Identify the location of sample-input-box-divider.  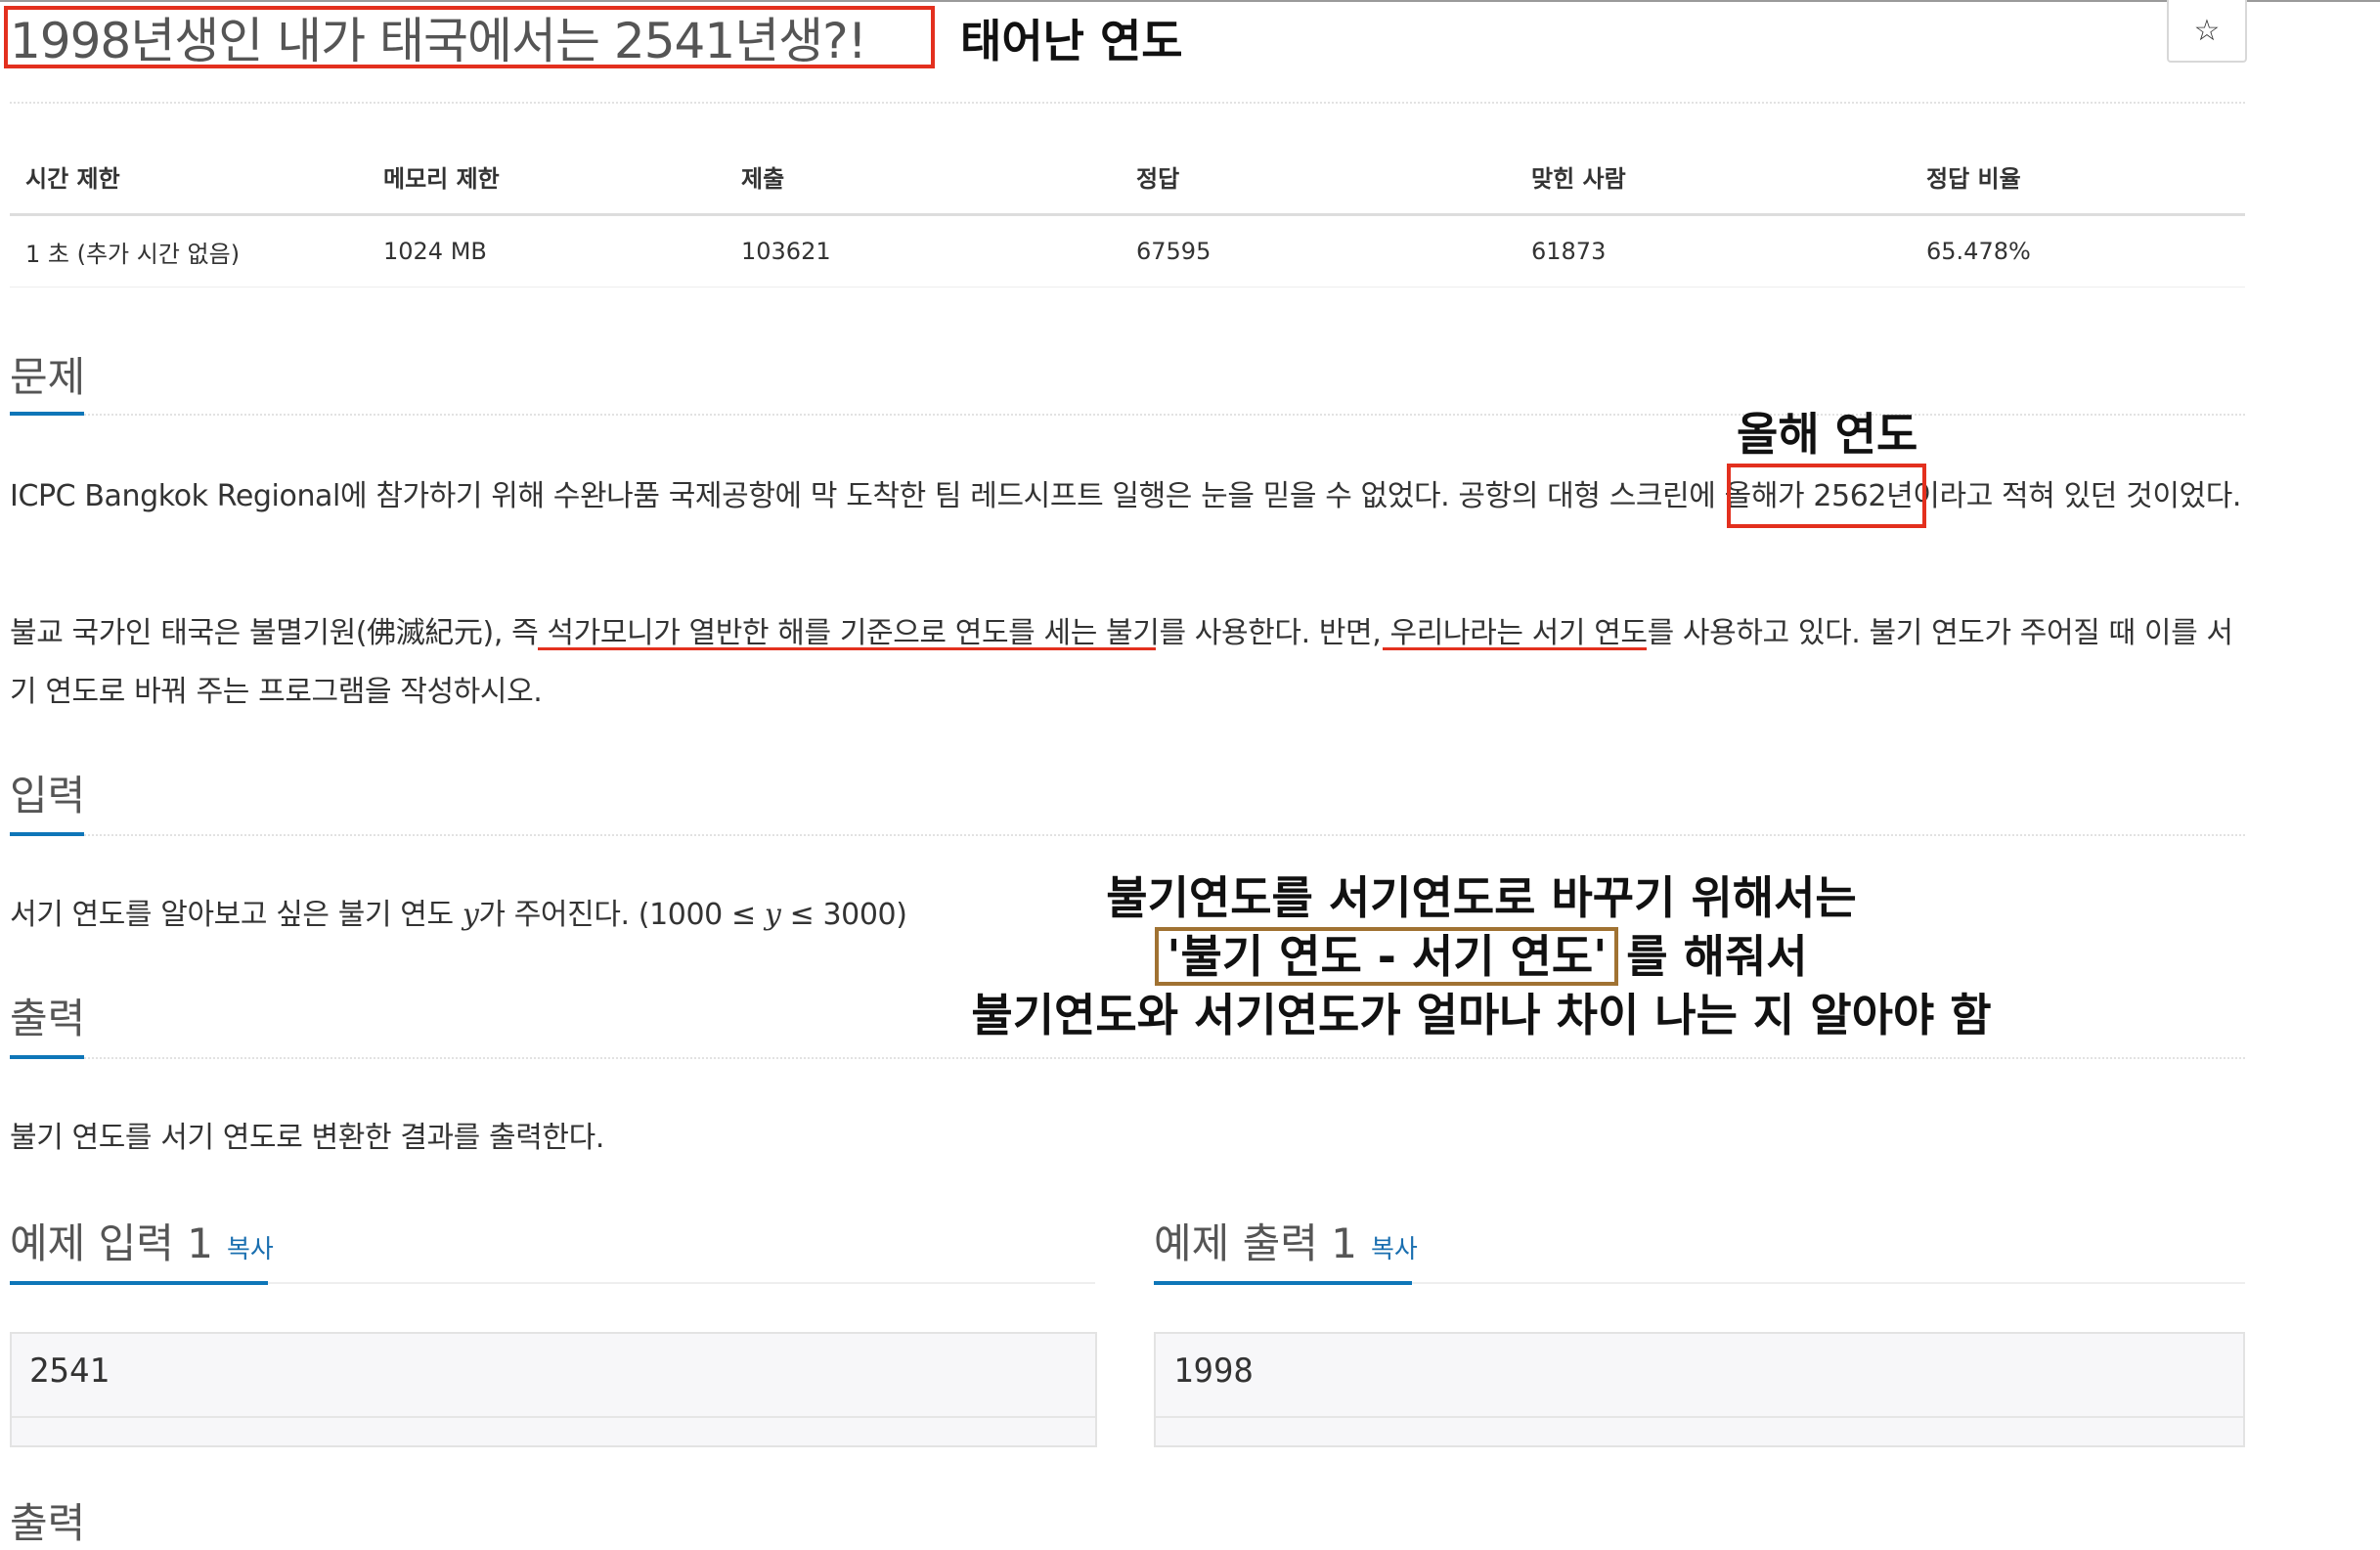
(553, 1417).